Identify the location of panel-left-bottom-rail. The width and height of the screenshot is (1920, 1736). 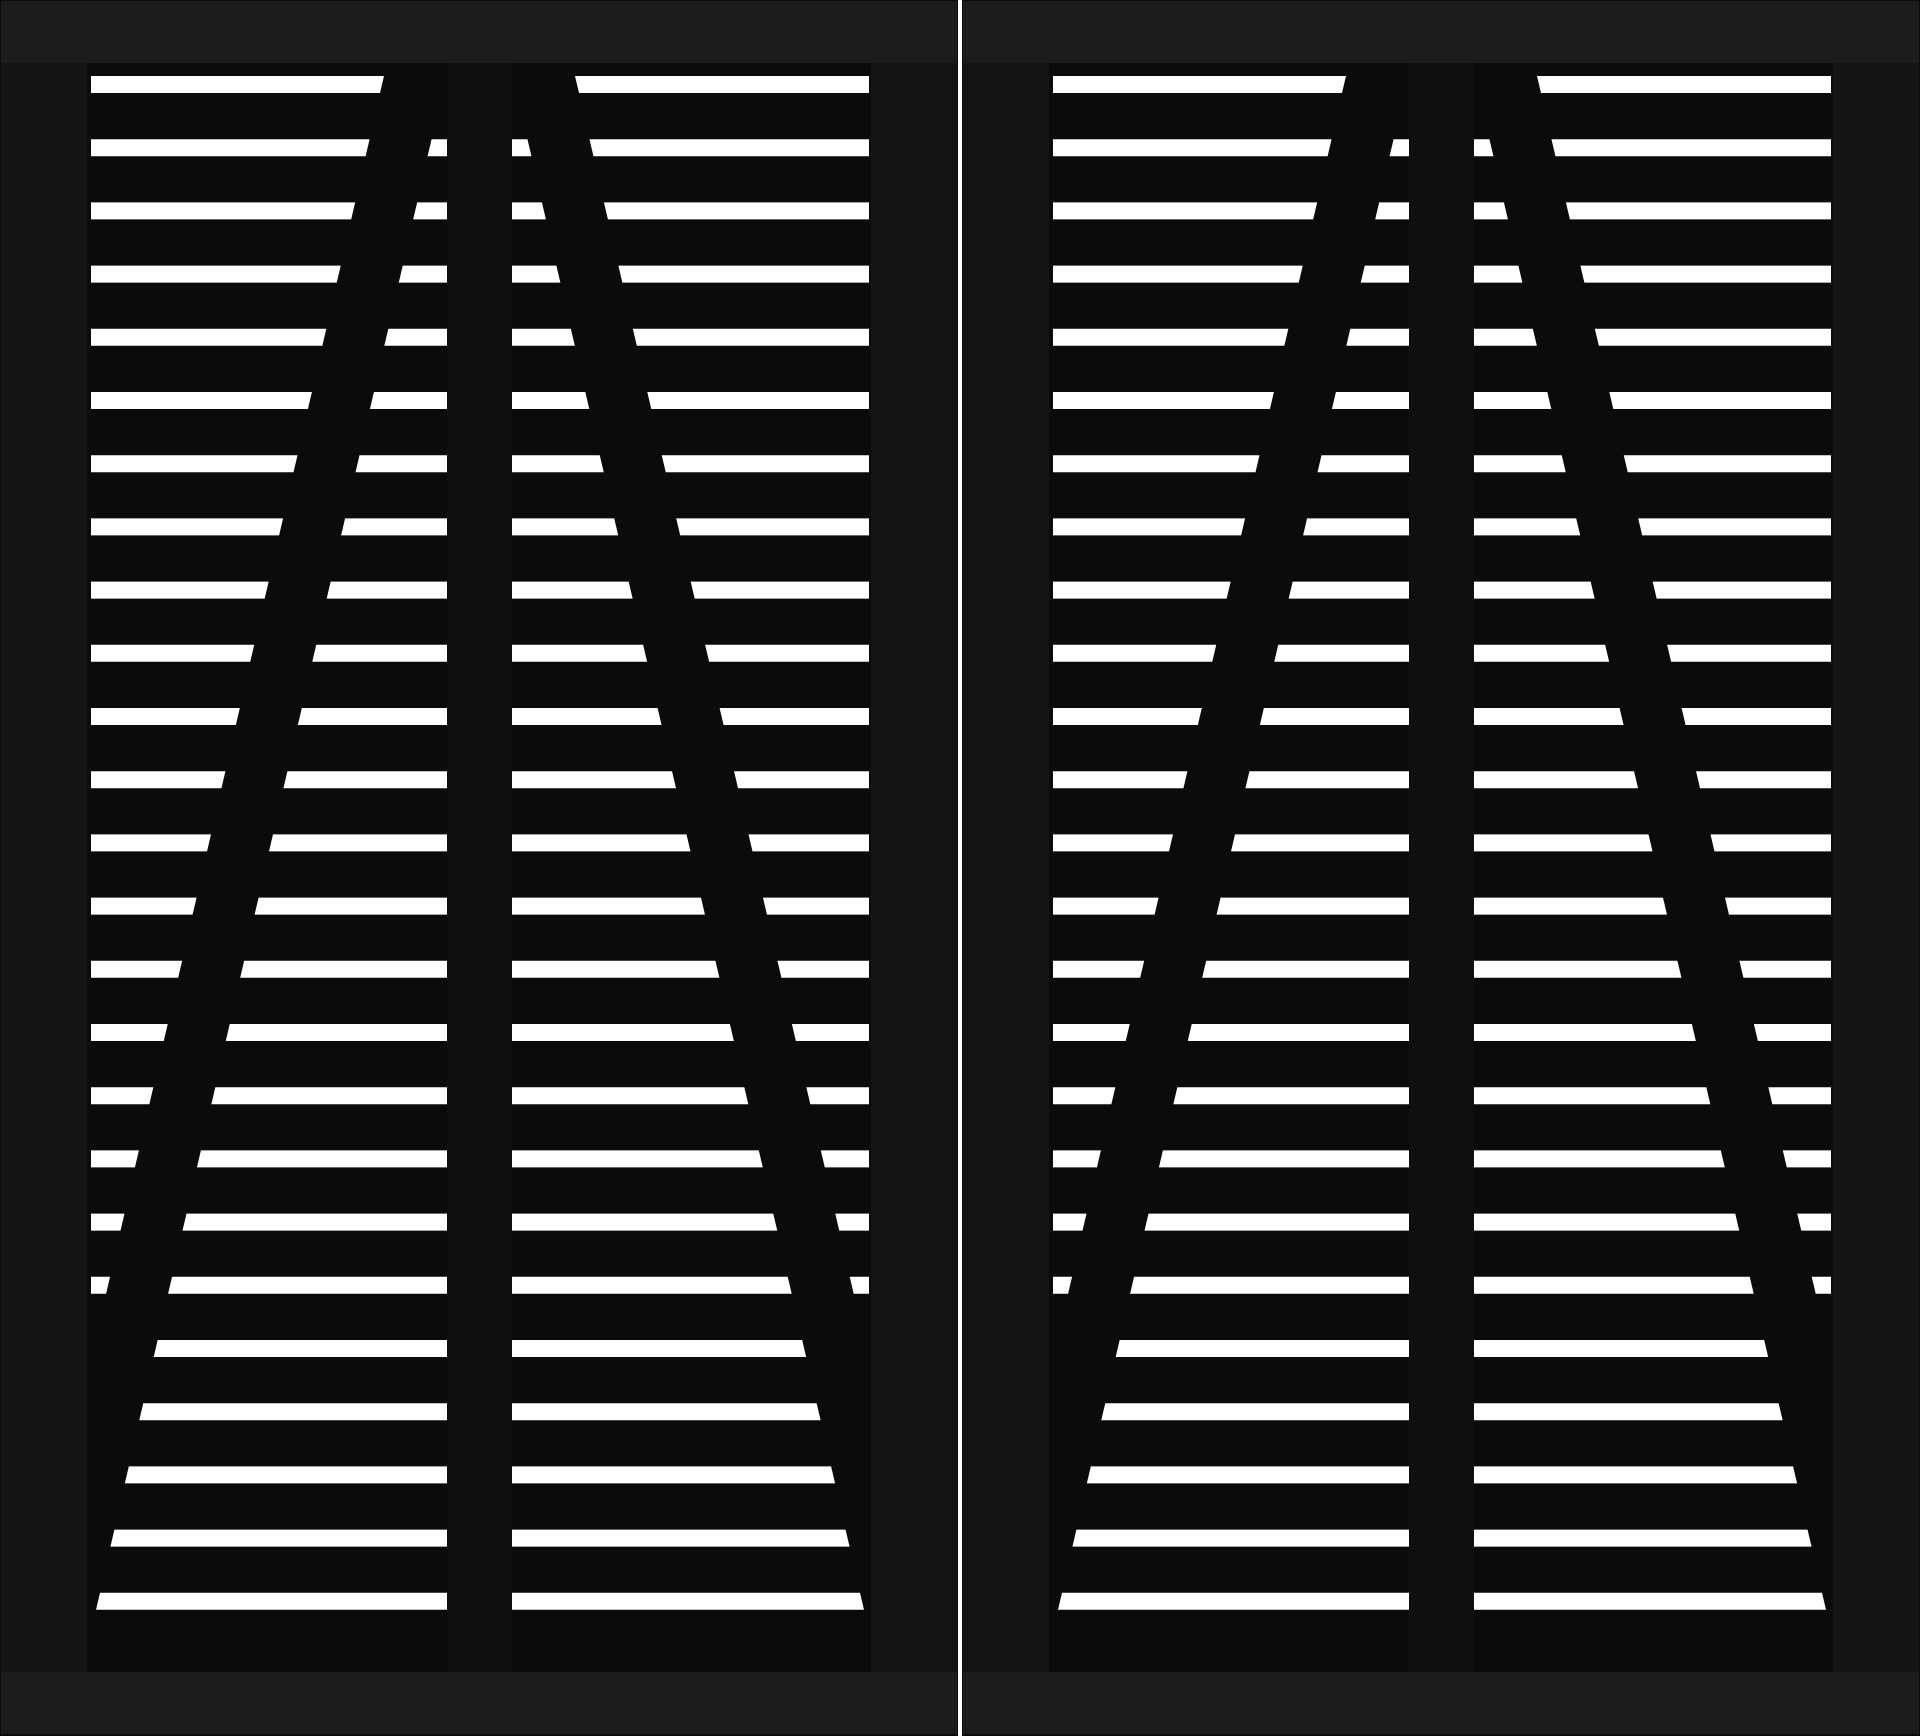
(479, 1703).